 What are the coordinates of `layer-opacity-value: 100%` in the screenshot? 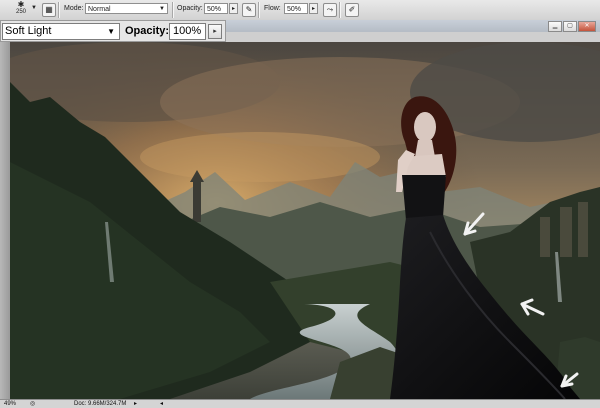 It's located at (187, 31).